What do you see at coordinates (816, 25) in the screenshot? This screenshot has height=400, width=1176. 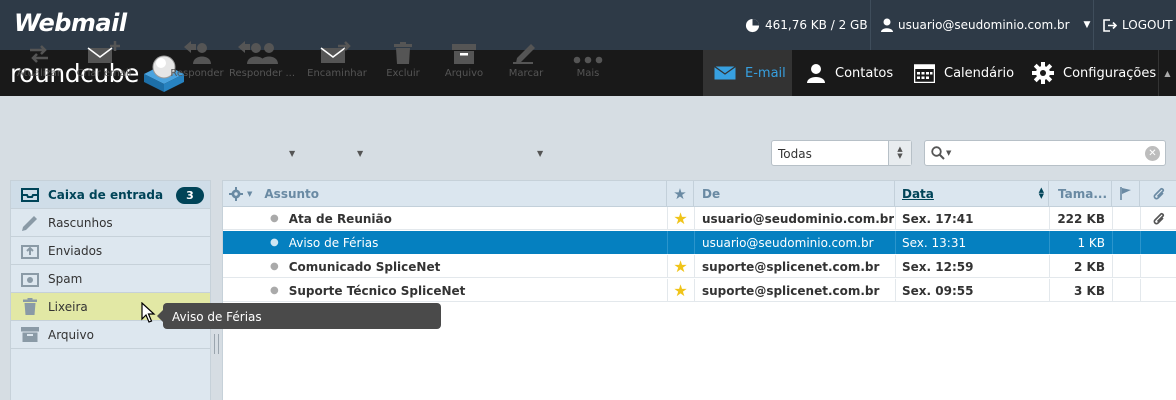 I see `quota-text: 461,76 KB / 2 GB` at bounding box center [816, 25].